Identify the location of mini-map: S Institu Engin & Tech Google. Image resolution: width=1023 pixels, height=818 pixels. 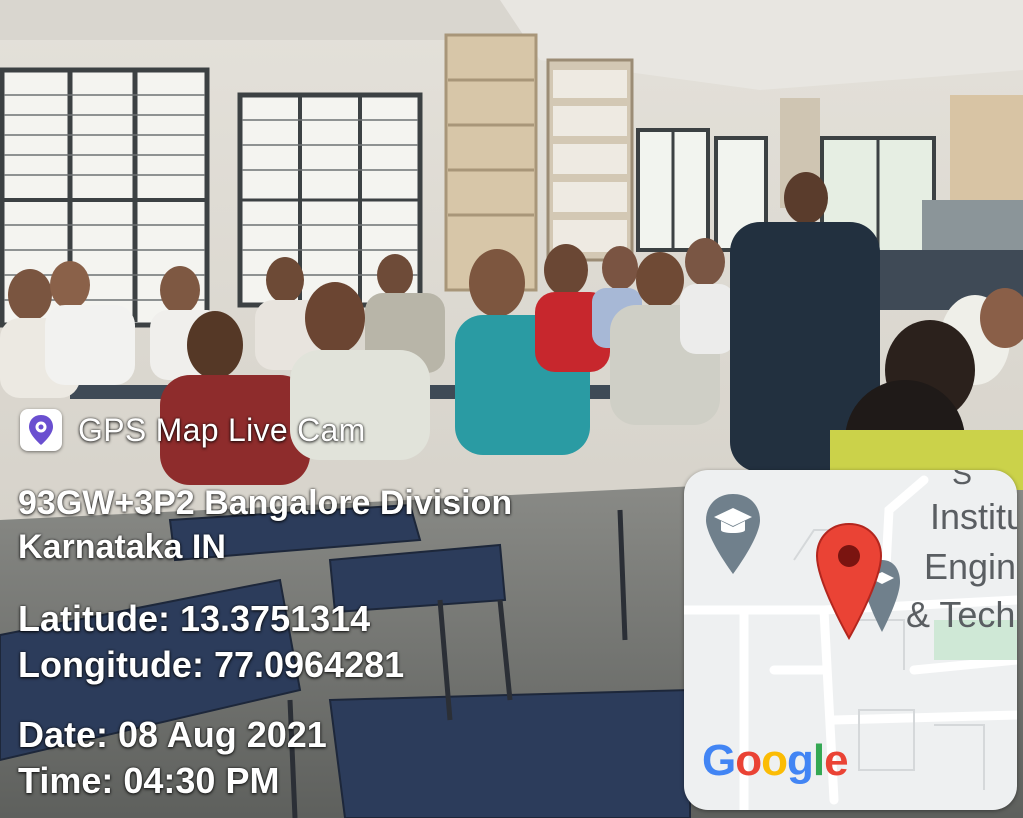
(850, 640).